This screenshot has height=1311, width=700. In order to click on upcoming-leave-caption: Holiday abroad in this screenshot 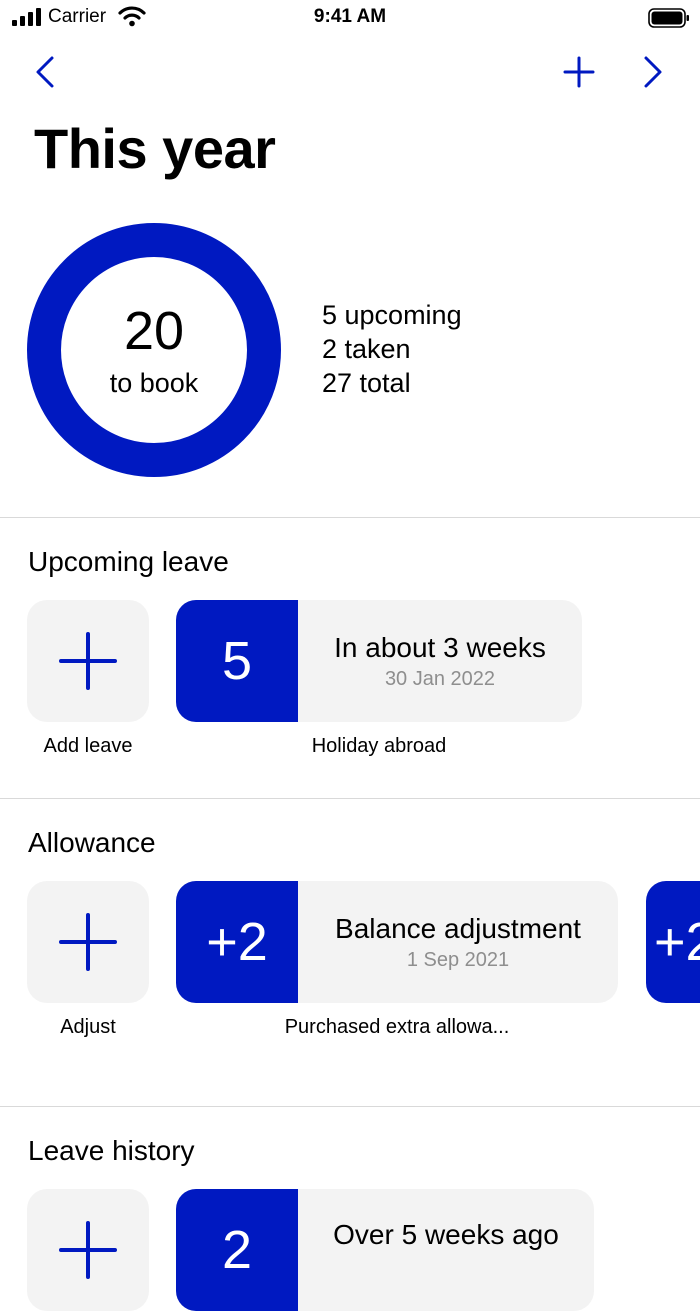, I will do `click(379, 746)`.